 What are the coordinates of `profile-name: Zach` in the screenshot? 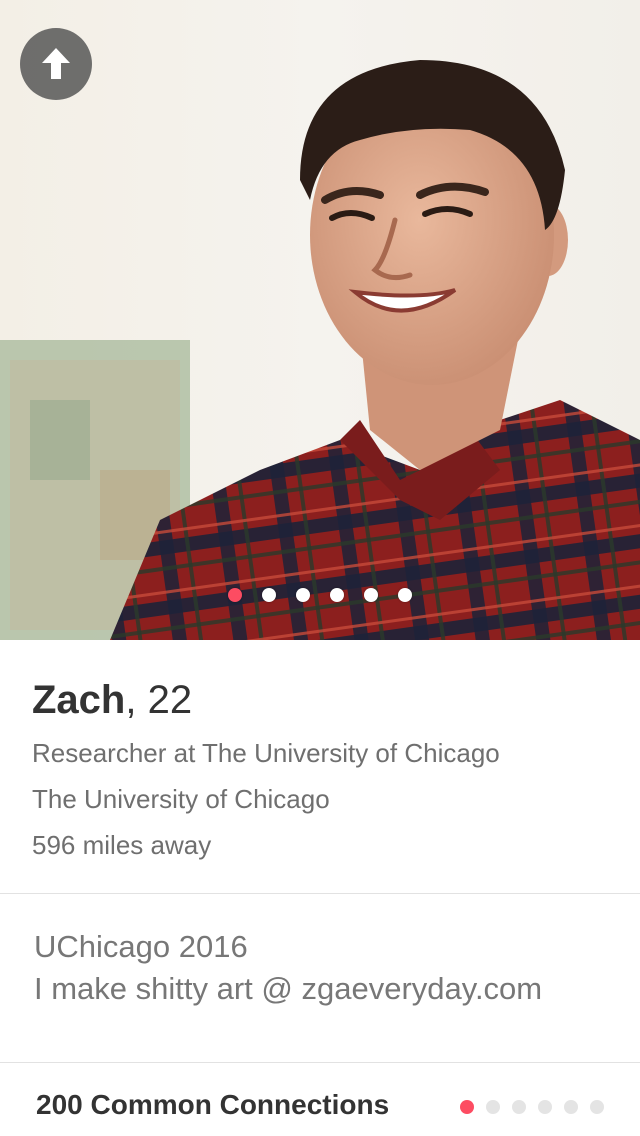 It's located at (79, 700).